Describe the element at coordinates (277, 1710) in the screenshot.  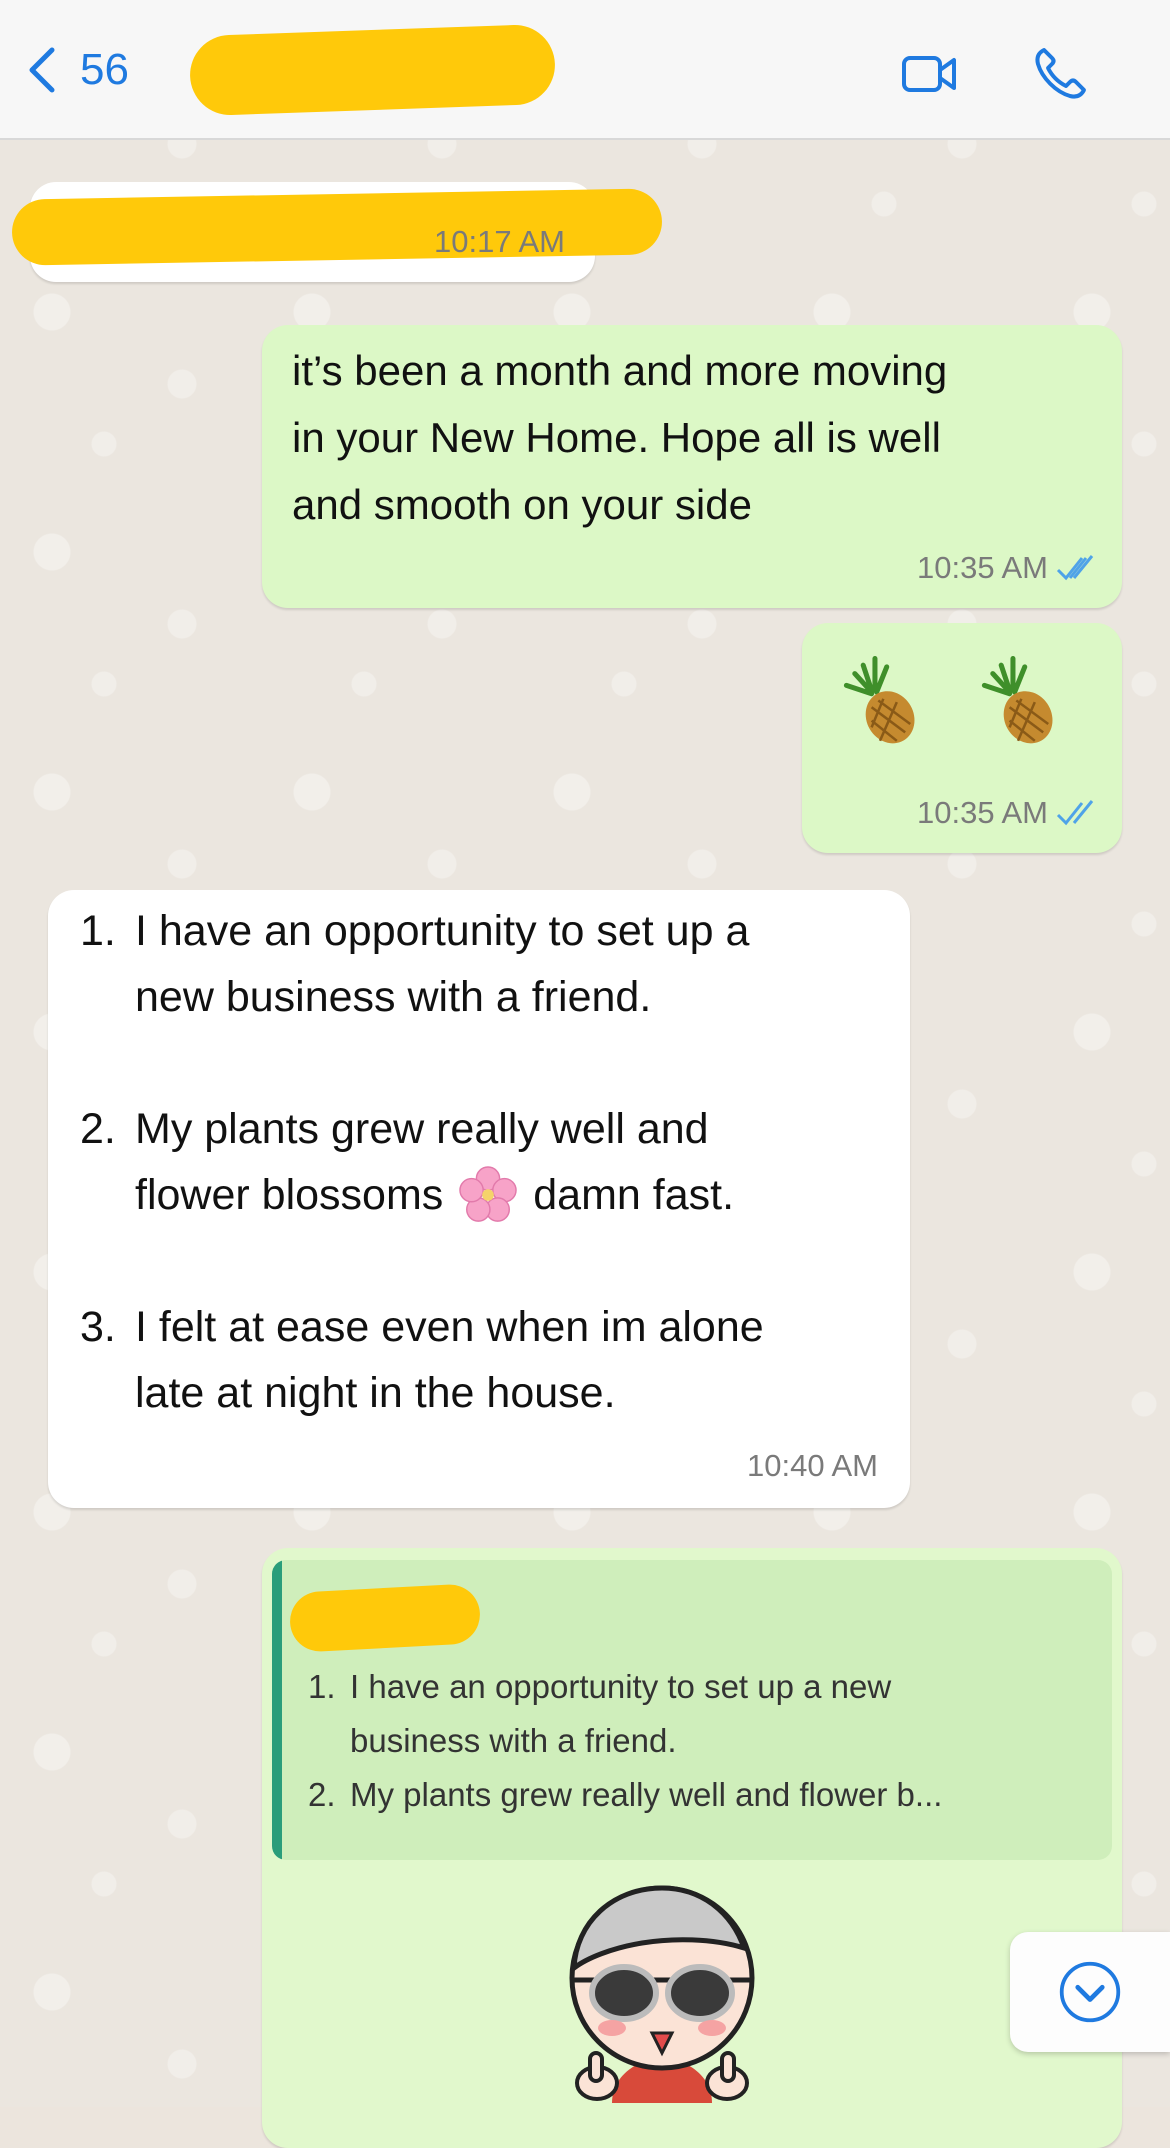
I see `quote-accent-bar` at that location.